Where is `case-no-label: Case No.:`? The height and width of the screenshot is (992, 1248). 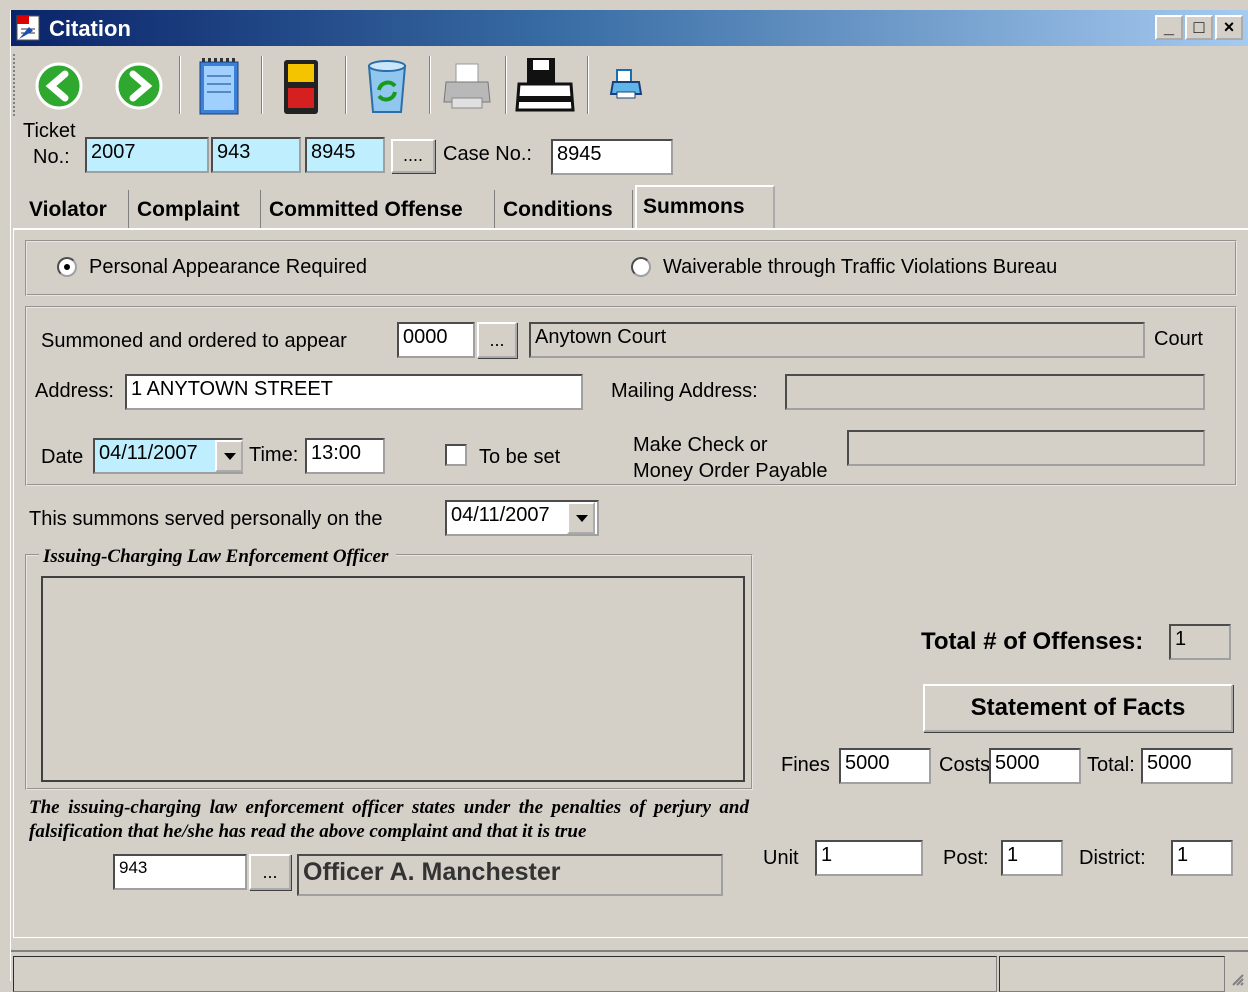
case-no-label: Case No.: is located at coordinates (487, 154).